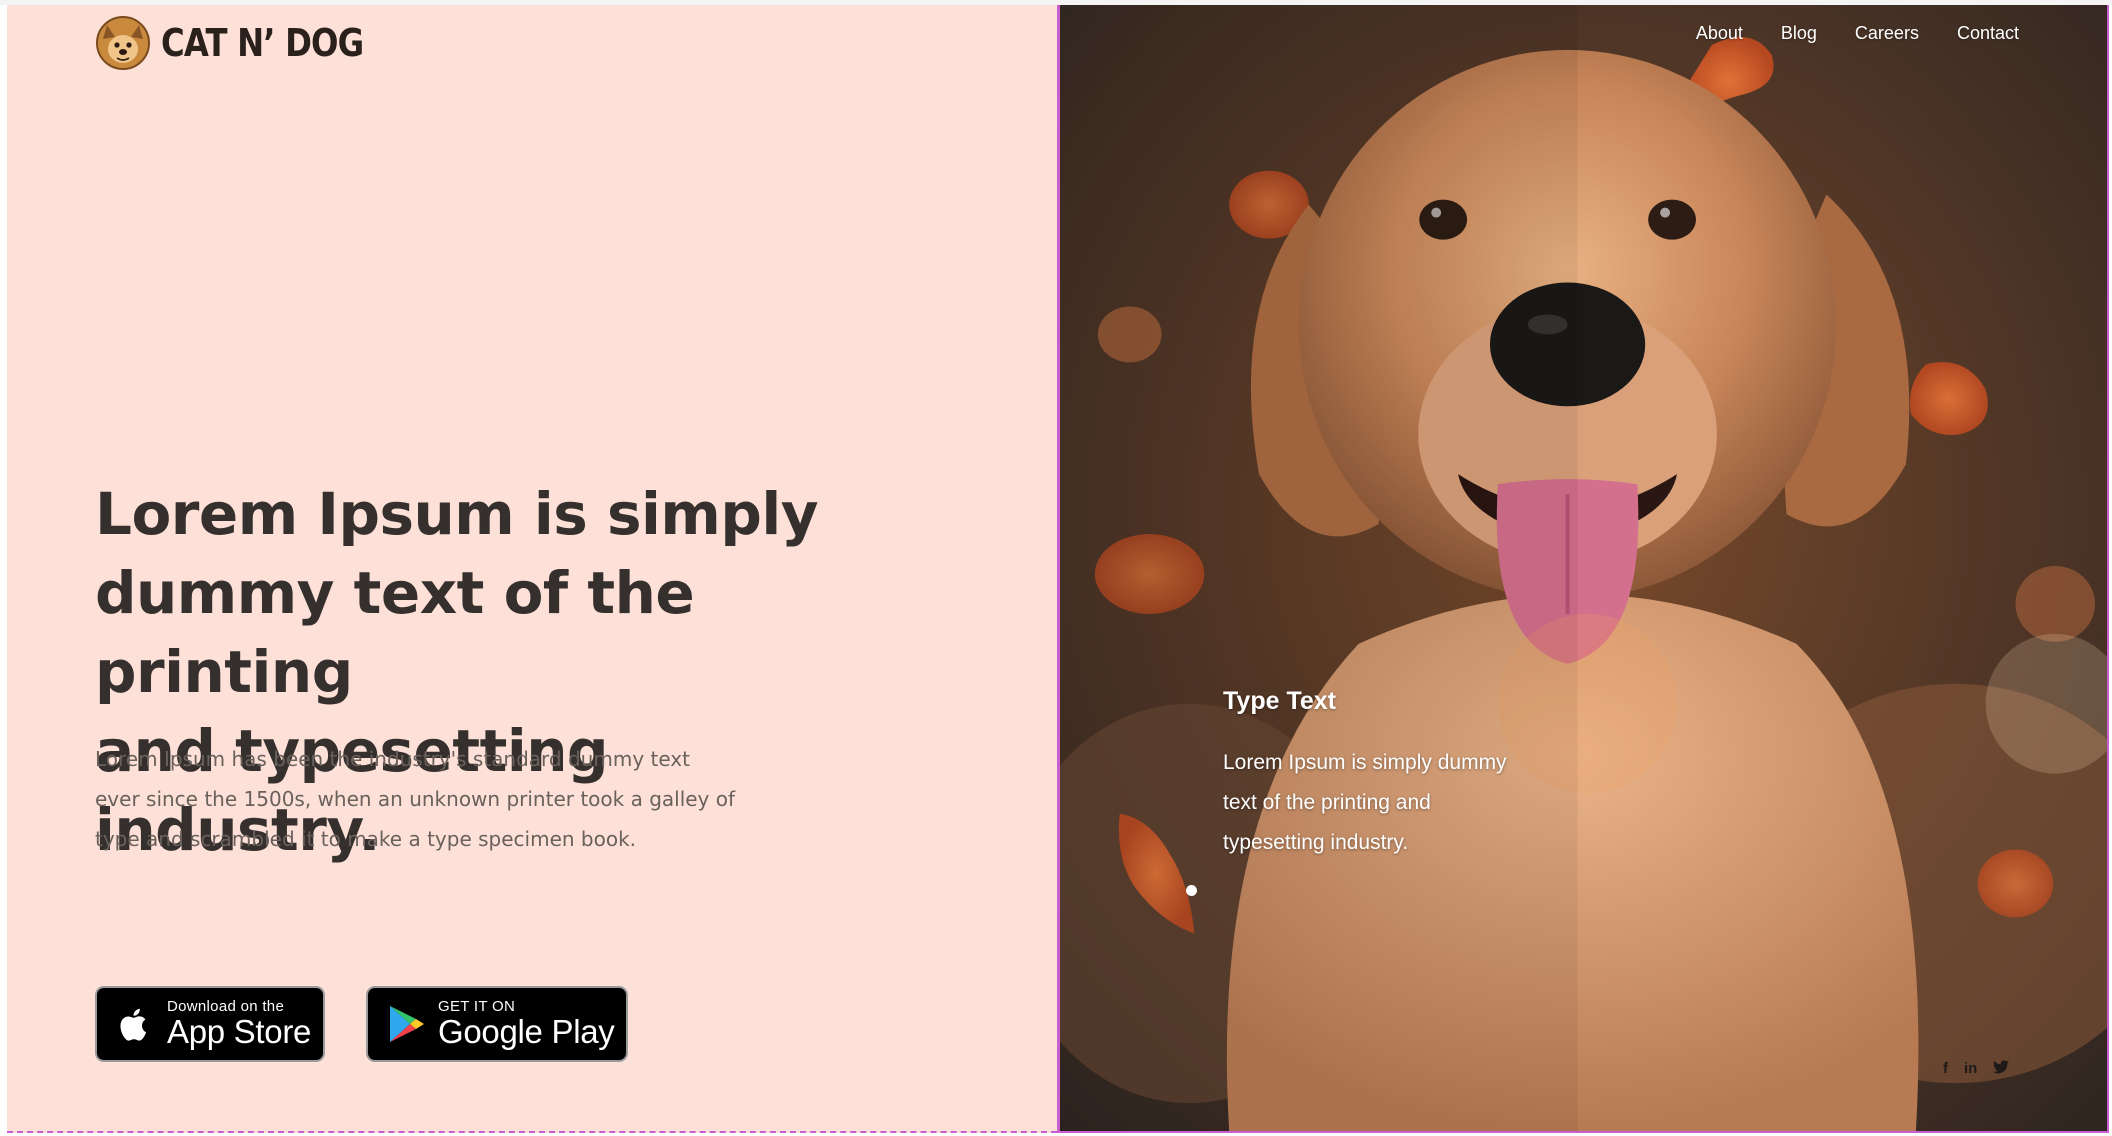 The height and width of the screenshot is (1136, 2112). I want to click on app-store-button: Download on the App Store, so click(210, 1024).